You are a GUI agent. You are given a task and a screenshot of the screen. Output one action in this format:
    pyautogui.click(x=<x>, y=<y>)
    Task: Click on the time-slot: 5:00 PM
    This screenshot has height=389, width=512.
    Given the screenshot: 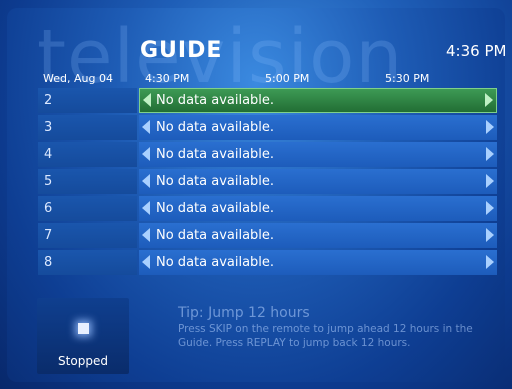 What is the action you would take?
    pyautogui.click(x=287, y=78)
    